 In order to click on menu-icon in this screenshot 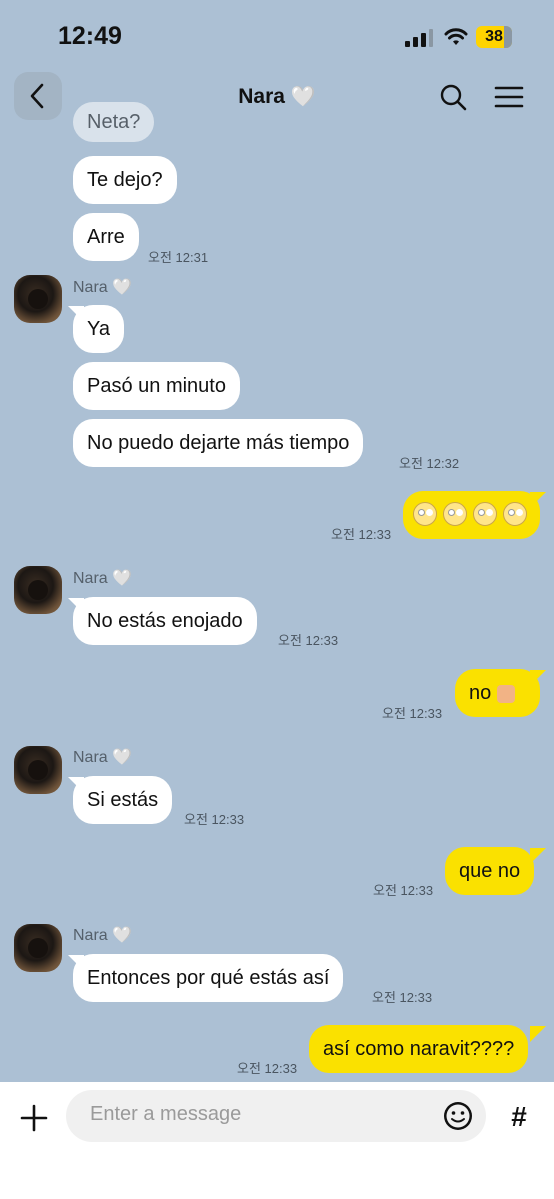, I will do `click(509, 97)`.